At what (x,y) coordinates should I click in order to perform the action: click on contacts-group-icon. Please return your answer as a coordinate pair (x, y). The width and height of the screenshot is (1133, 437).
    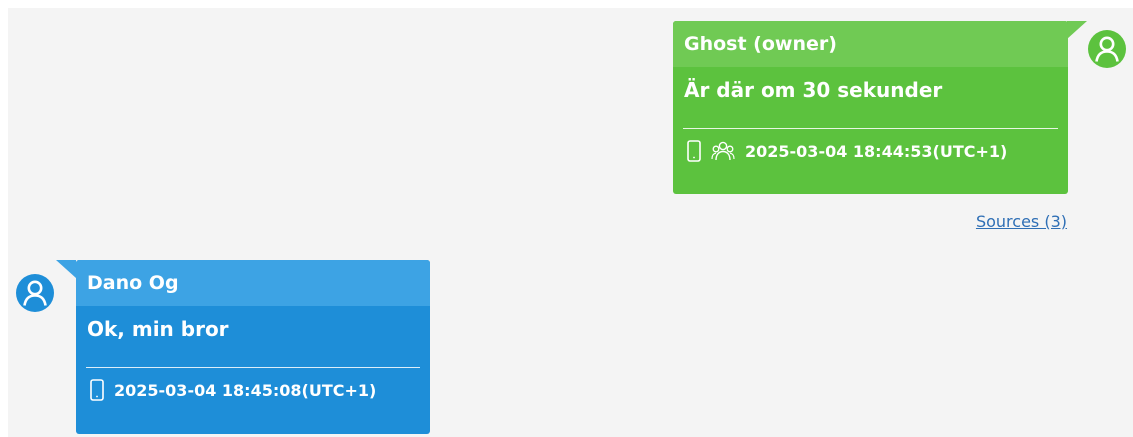
    Looking at the image, I should click on (723, 151).